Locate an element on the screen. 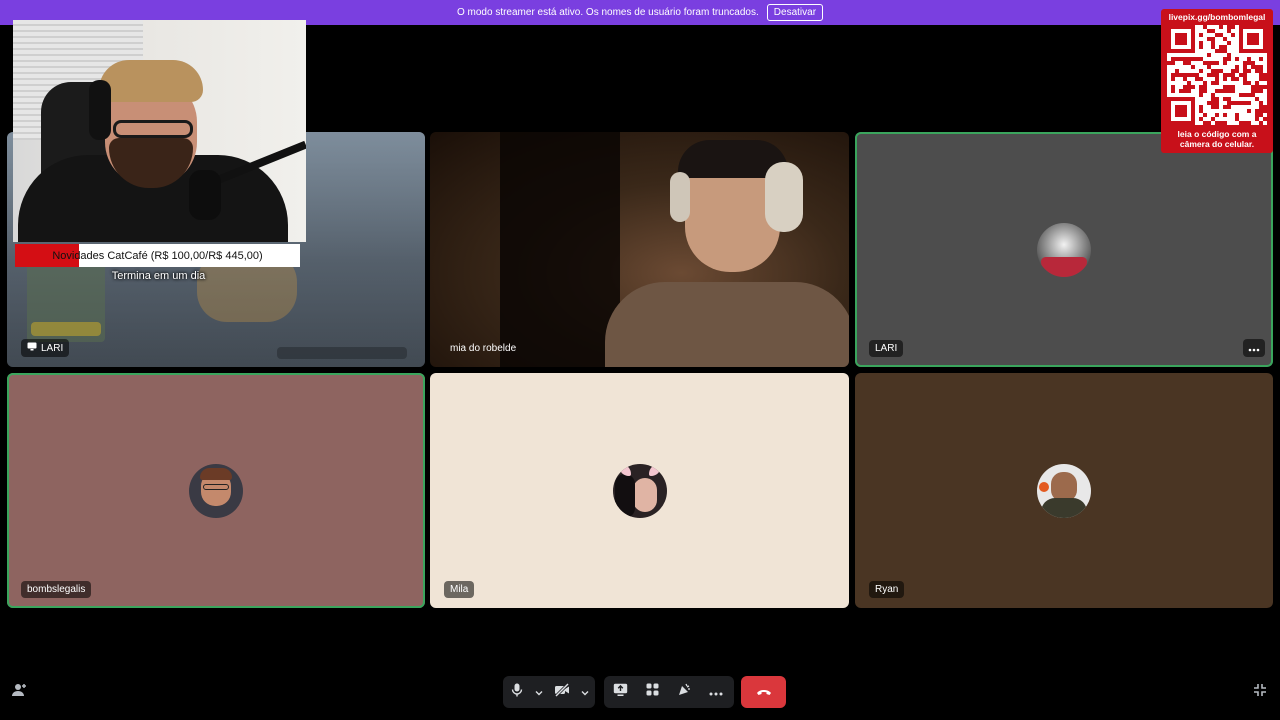  add-user-icon is located at coordinates (19, 692).